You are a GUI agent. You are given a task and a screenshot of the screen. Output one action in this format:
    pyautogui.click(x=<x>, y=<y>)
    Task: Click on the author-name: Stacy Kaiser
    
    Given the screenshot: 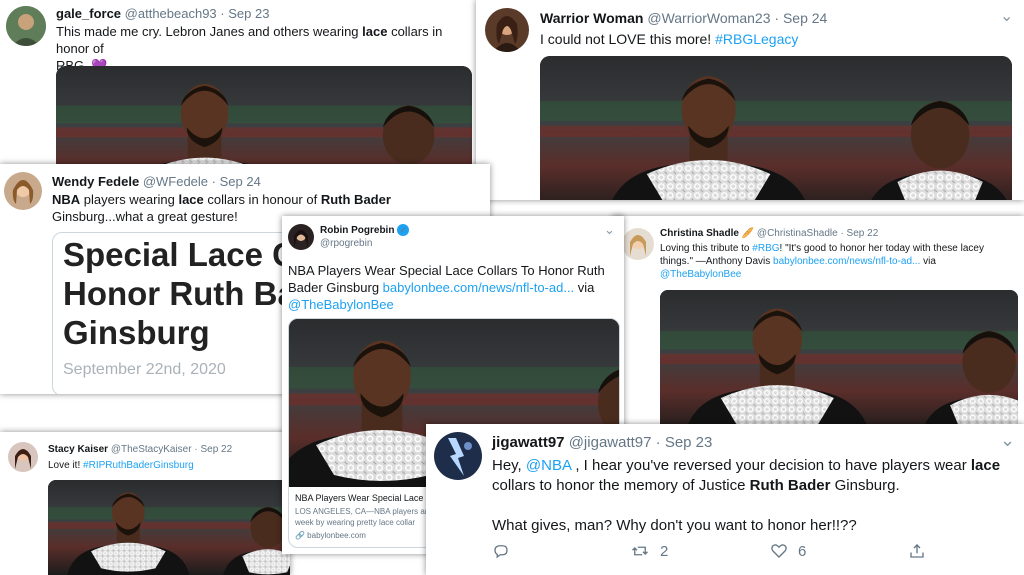 What is the action you would take?
    pyautogui.click(x=78, y=449)
    